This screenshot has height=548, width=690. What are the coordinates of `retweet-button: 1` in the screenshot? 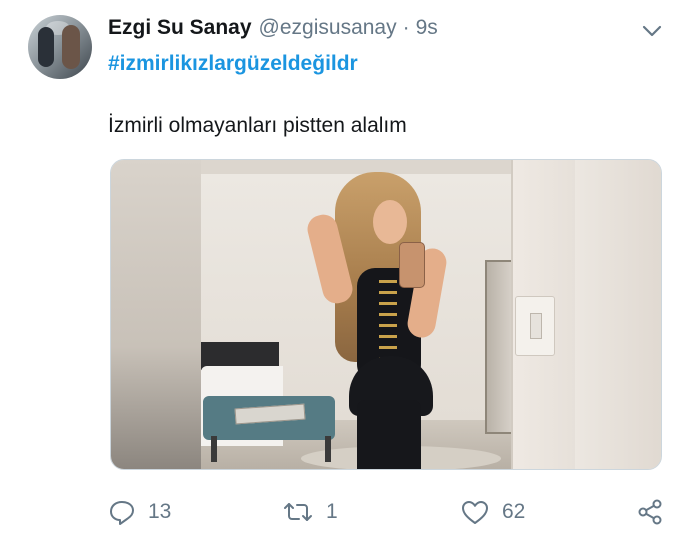 It's located at (310, 512).